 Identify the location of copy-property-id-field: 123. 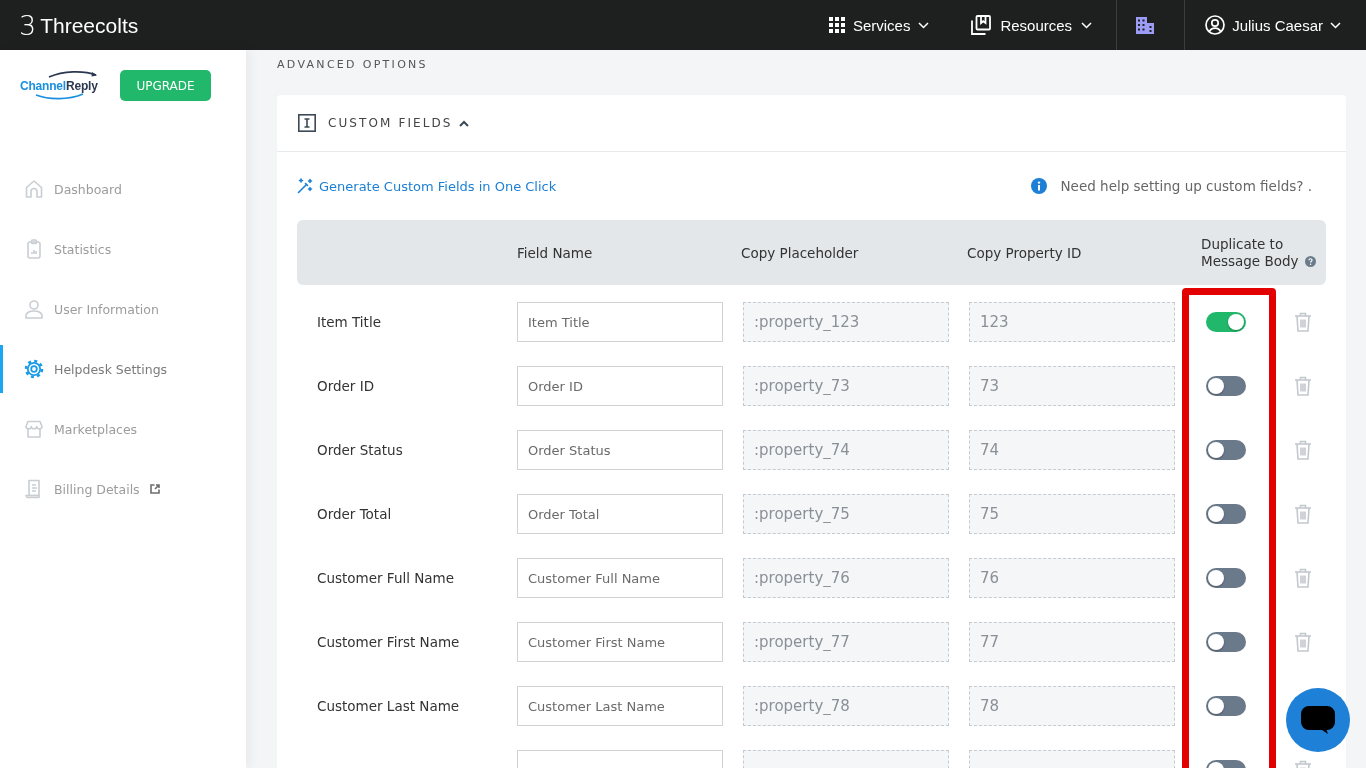
(1072, 322).